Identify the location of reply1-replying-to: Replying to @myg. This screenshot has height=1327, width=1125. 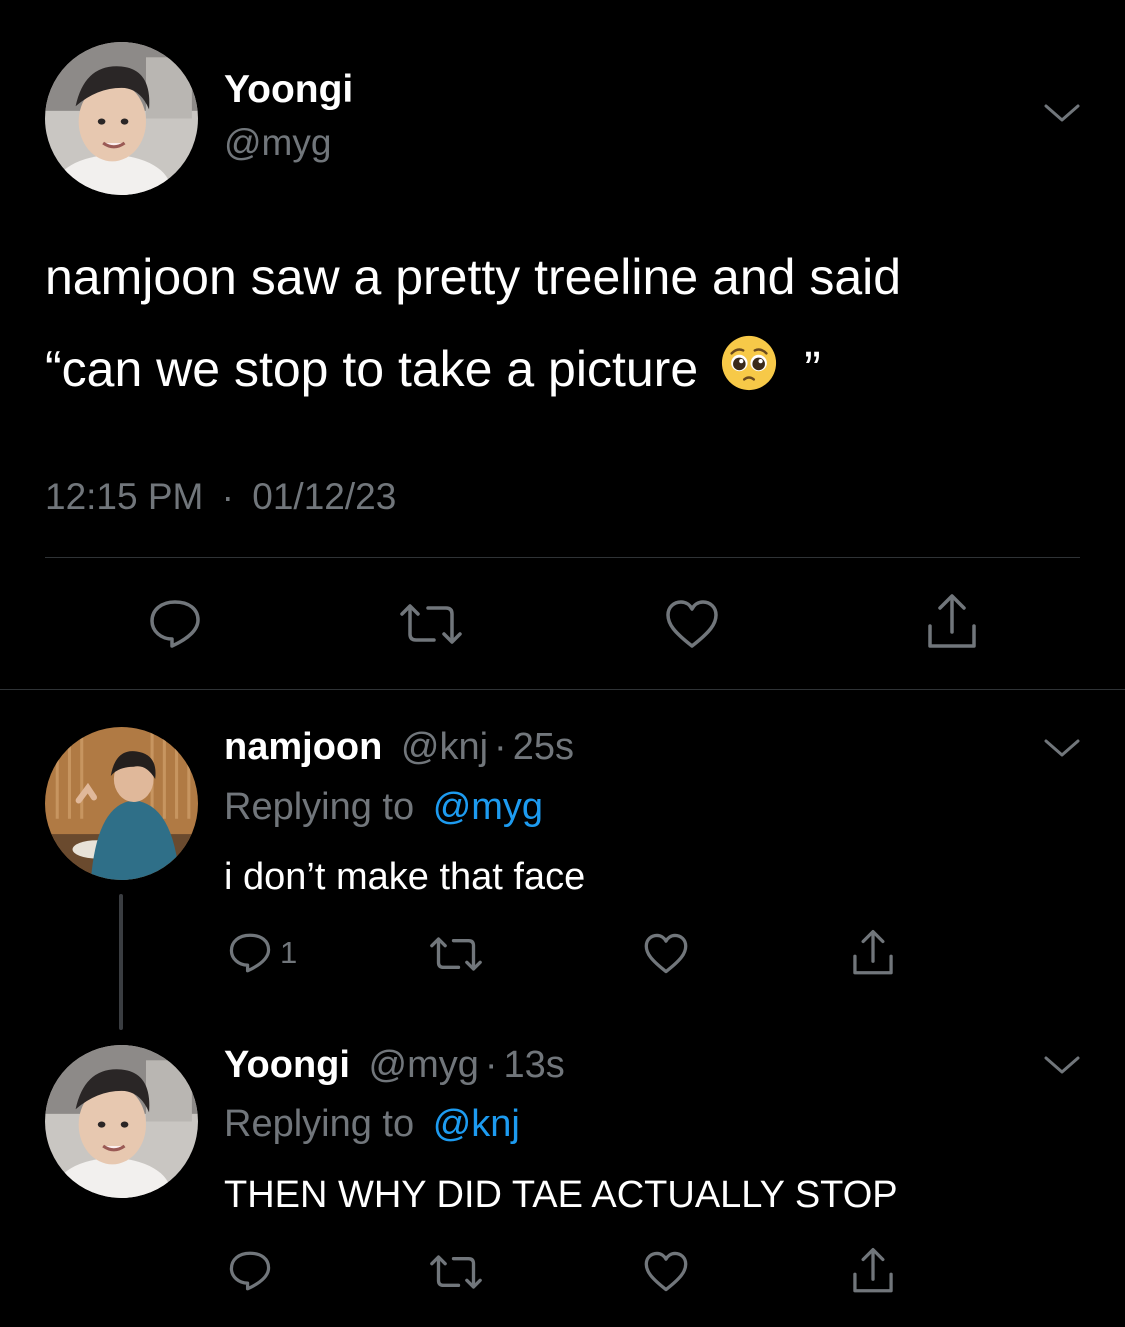
(383, 807).